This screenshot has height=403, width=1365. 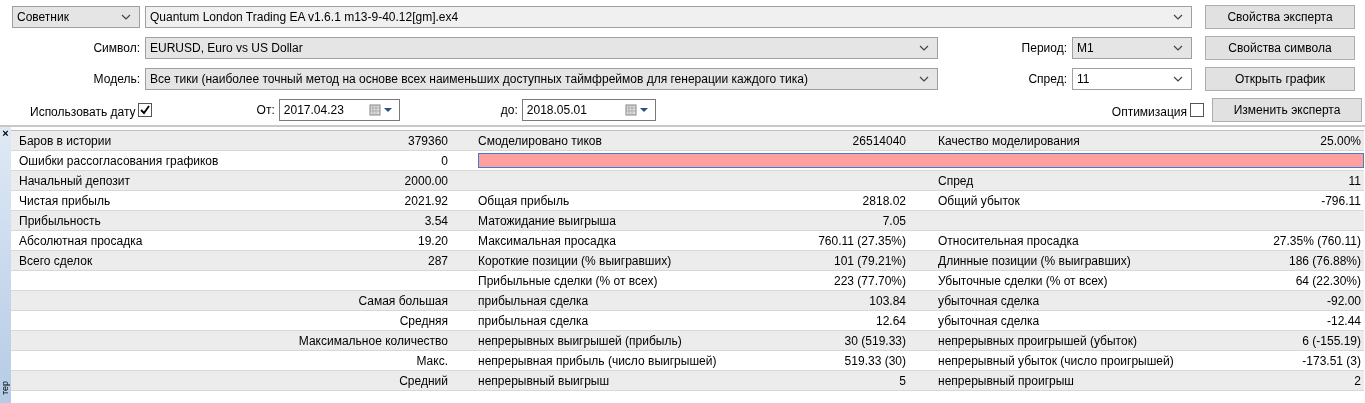 I want to click on stat-value: 27.35% (760.11), so click(x=1317, y=241).